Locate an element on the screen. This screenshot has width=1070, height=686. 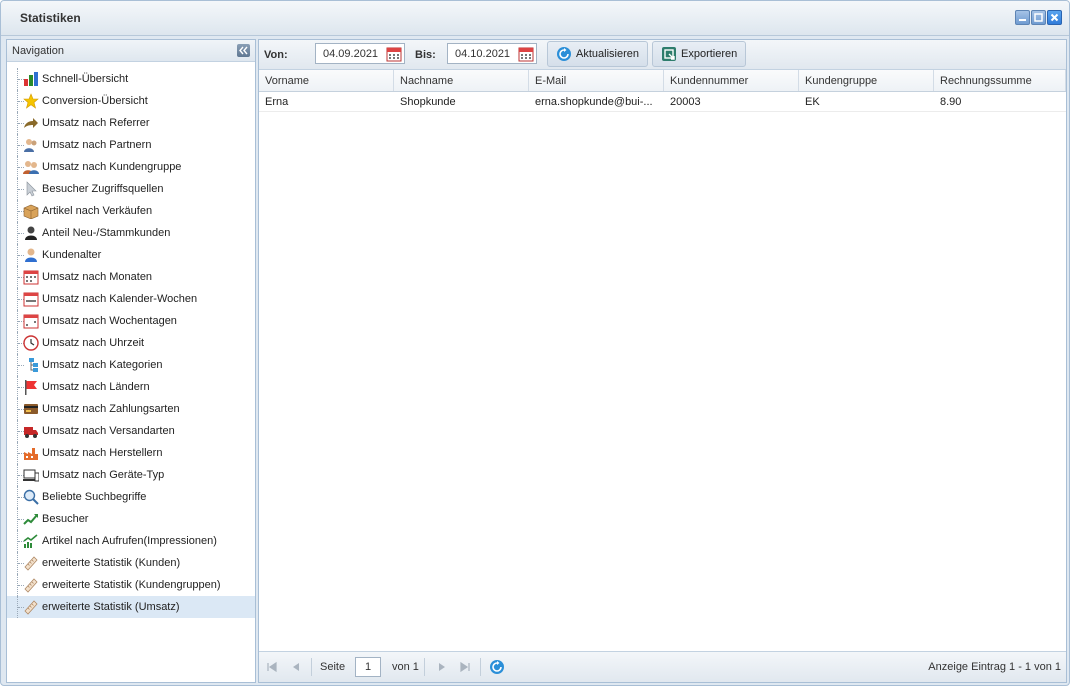
nav-item-label: erweiterte Statistik (Kundengruppen) is located at coordinates (131, 585).